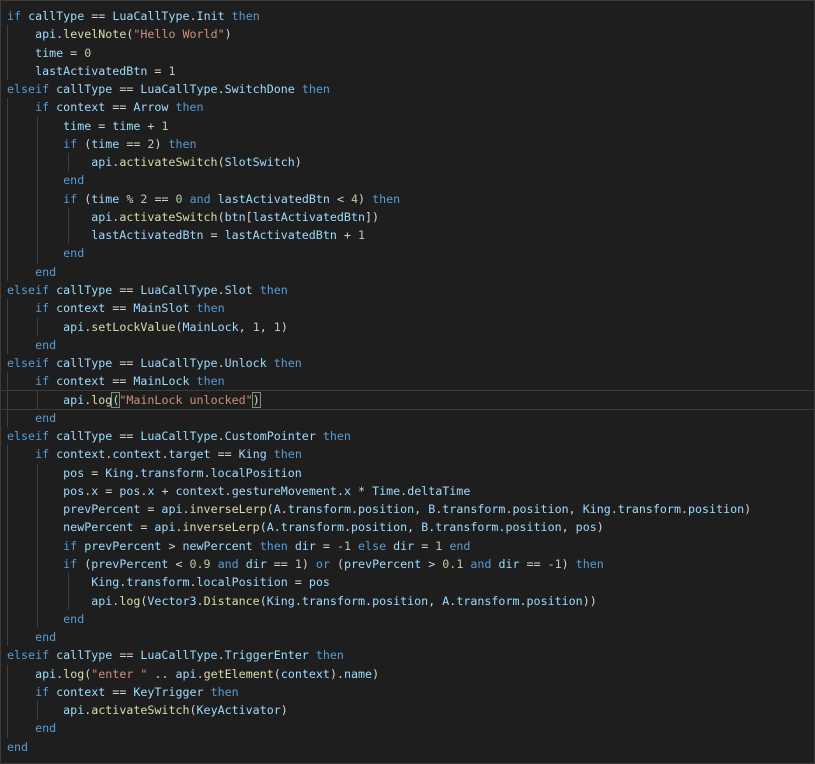 This screenshot has width=815, height=764. What do you see at coordinates (407, 16) in the screenshot?
I see `code-line: if callType == LuaCallType.Init then` at bounding box center [407, 16].